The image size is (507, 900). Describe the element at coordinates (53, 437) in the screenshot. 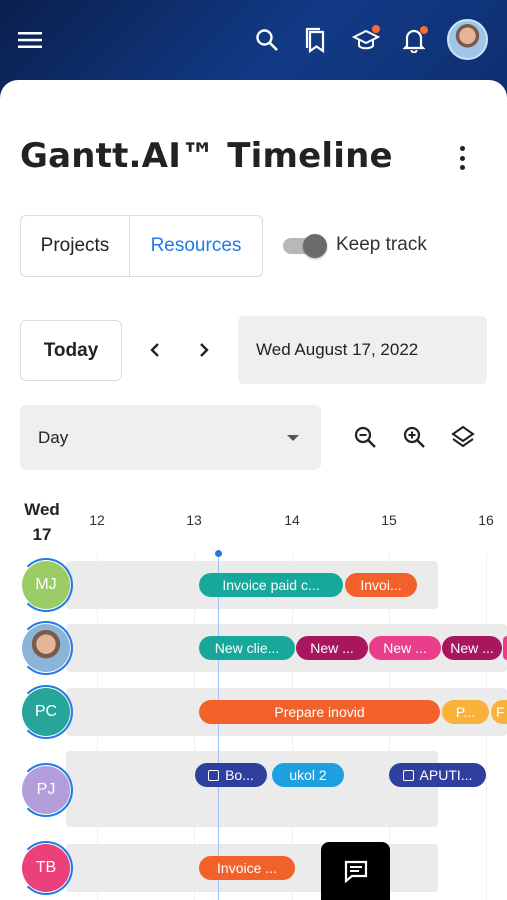

I see `timescale-value: Day` at that location.